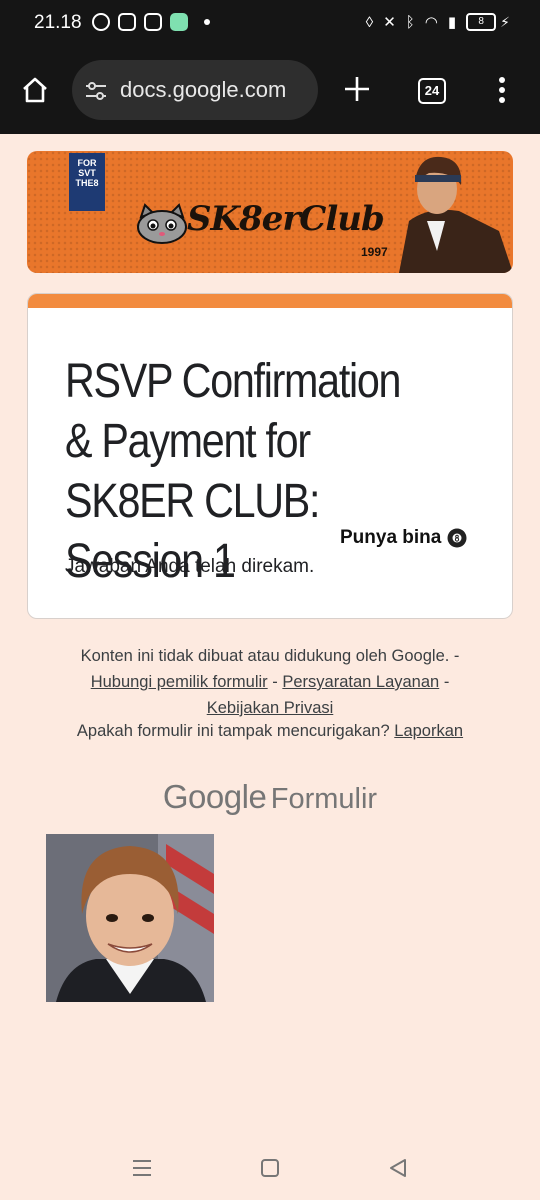 This screenshot has width=540, height=1200. What do you see at coordinates (431, 22) in the screenshot?
I see `wifi-icon: ◠` at bounding box center [431, 22].